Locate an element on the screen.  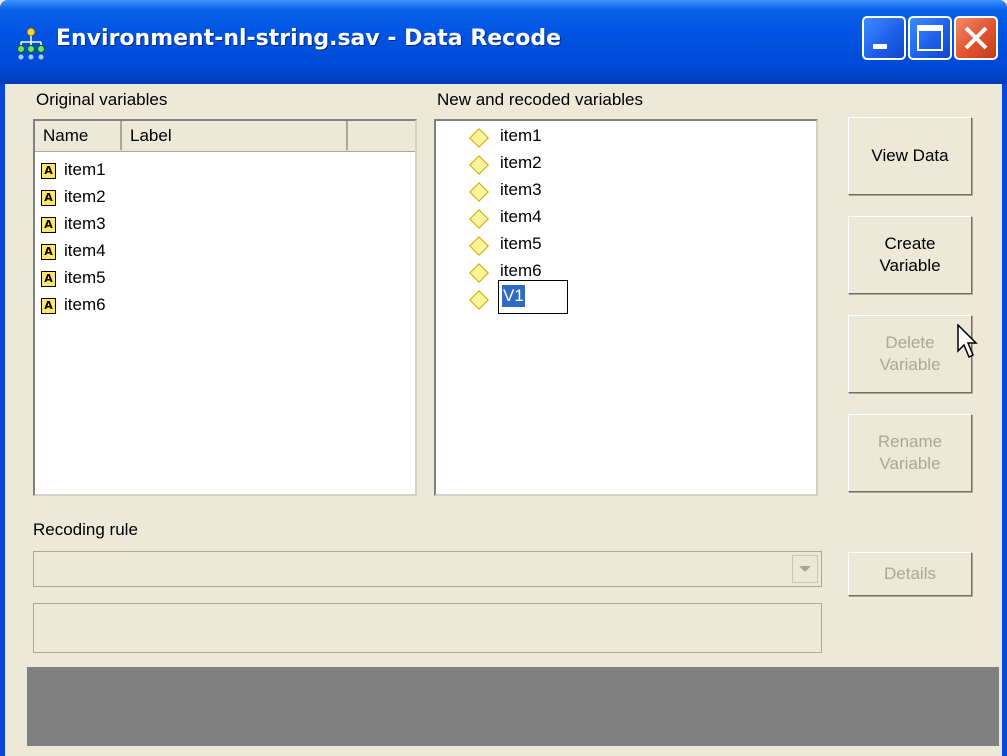
column-header-name: Name is located at coordinates (78, 135).